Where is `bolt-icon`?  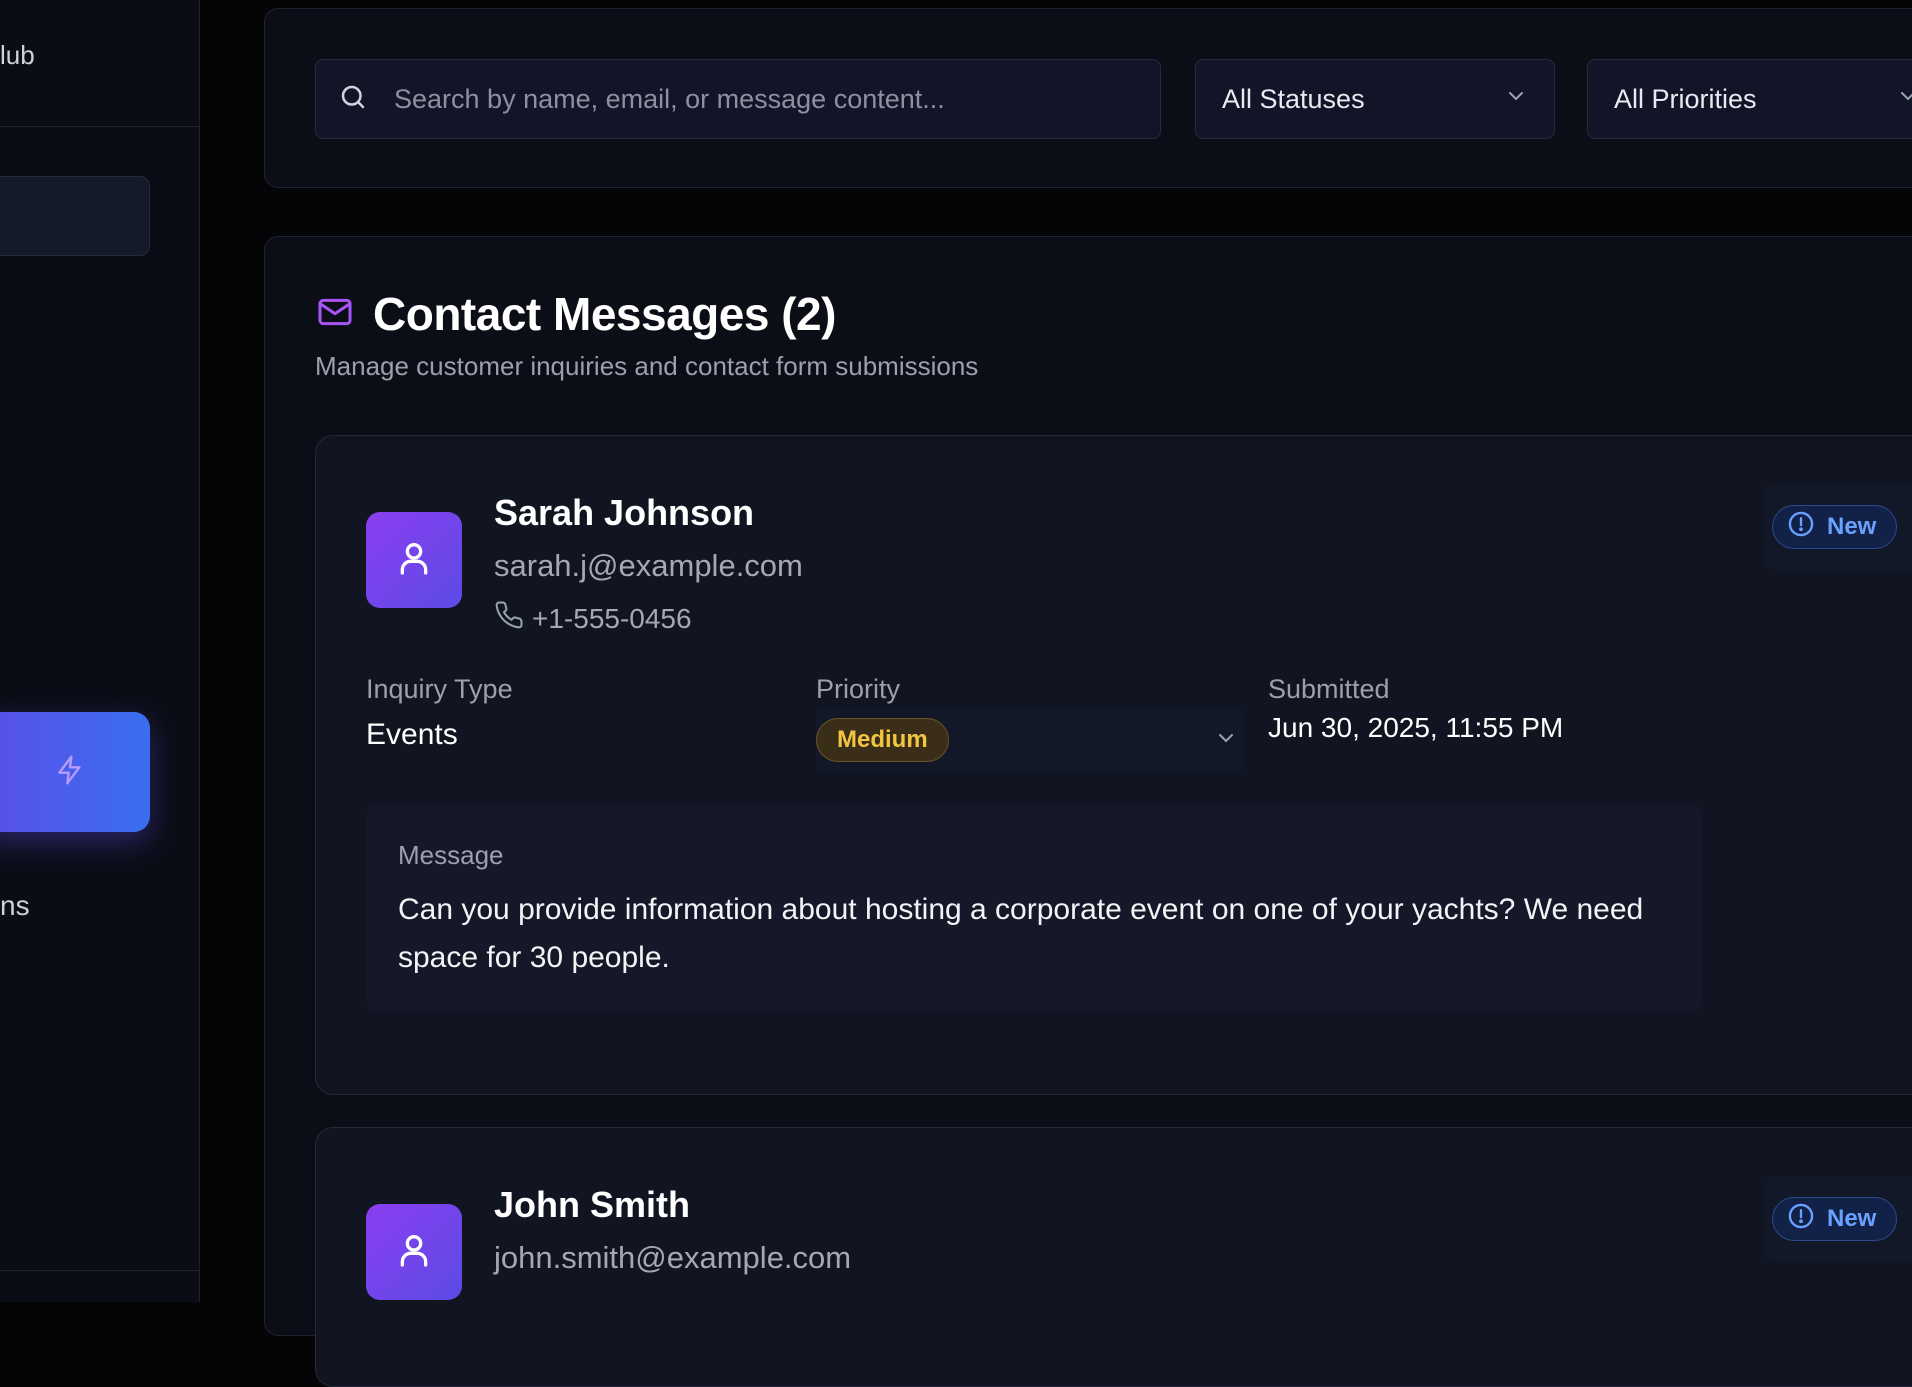
bolt-icon is located at coordinates (70, 772).